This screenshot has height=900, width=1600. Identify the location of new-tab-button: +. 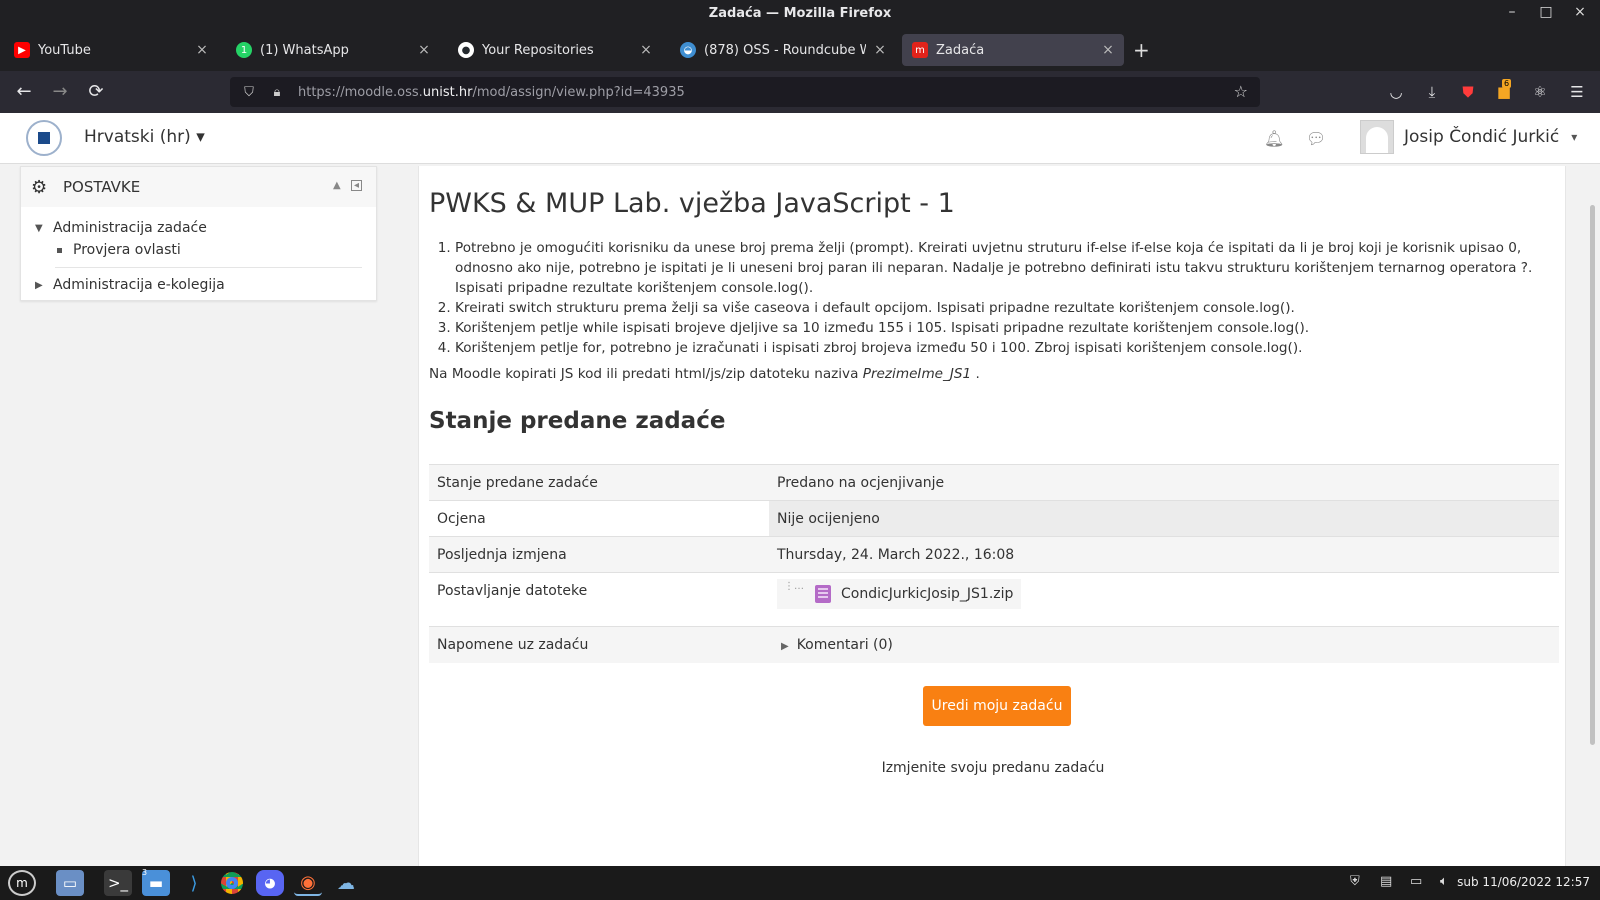
(1141, 50).